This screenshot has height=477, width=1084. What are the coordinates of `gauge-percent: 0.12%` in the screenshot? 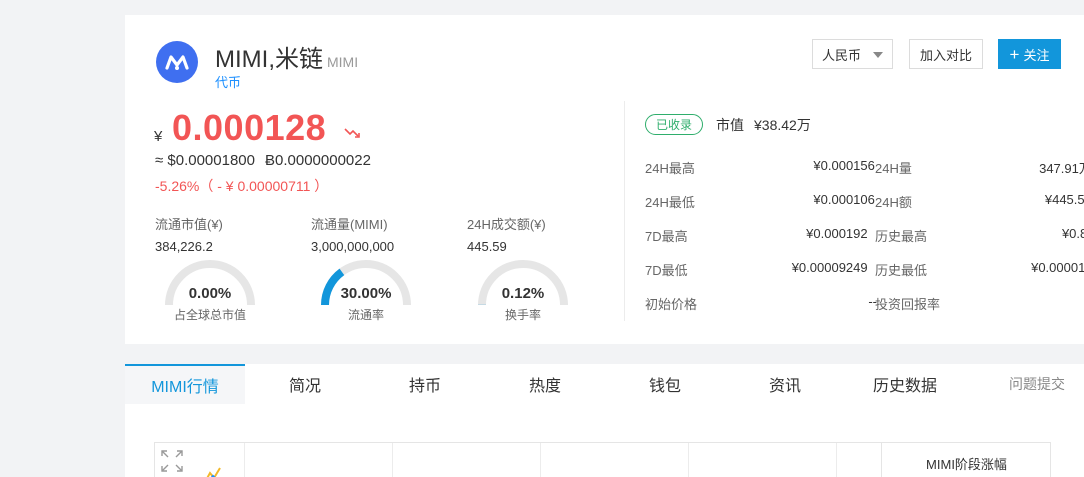 It's located at (523, 293).